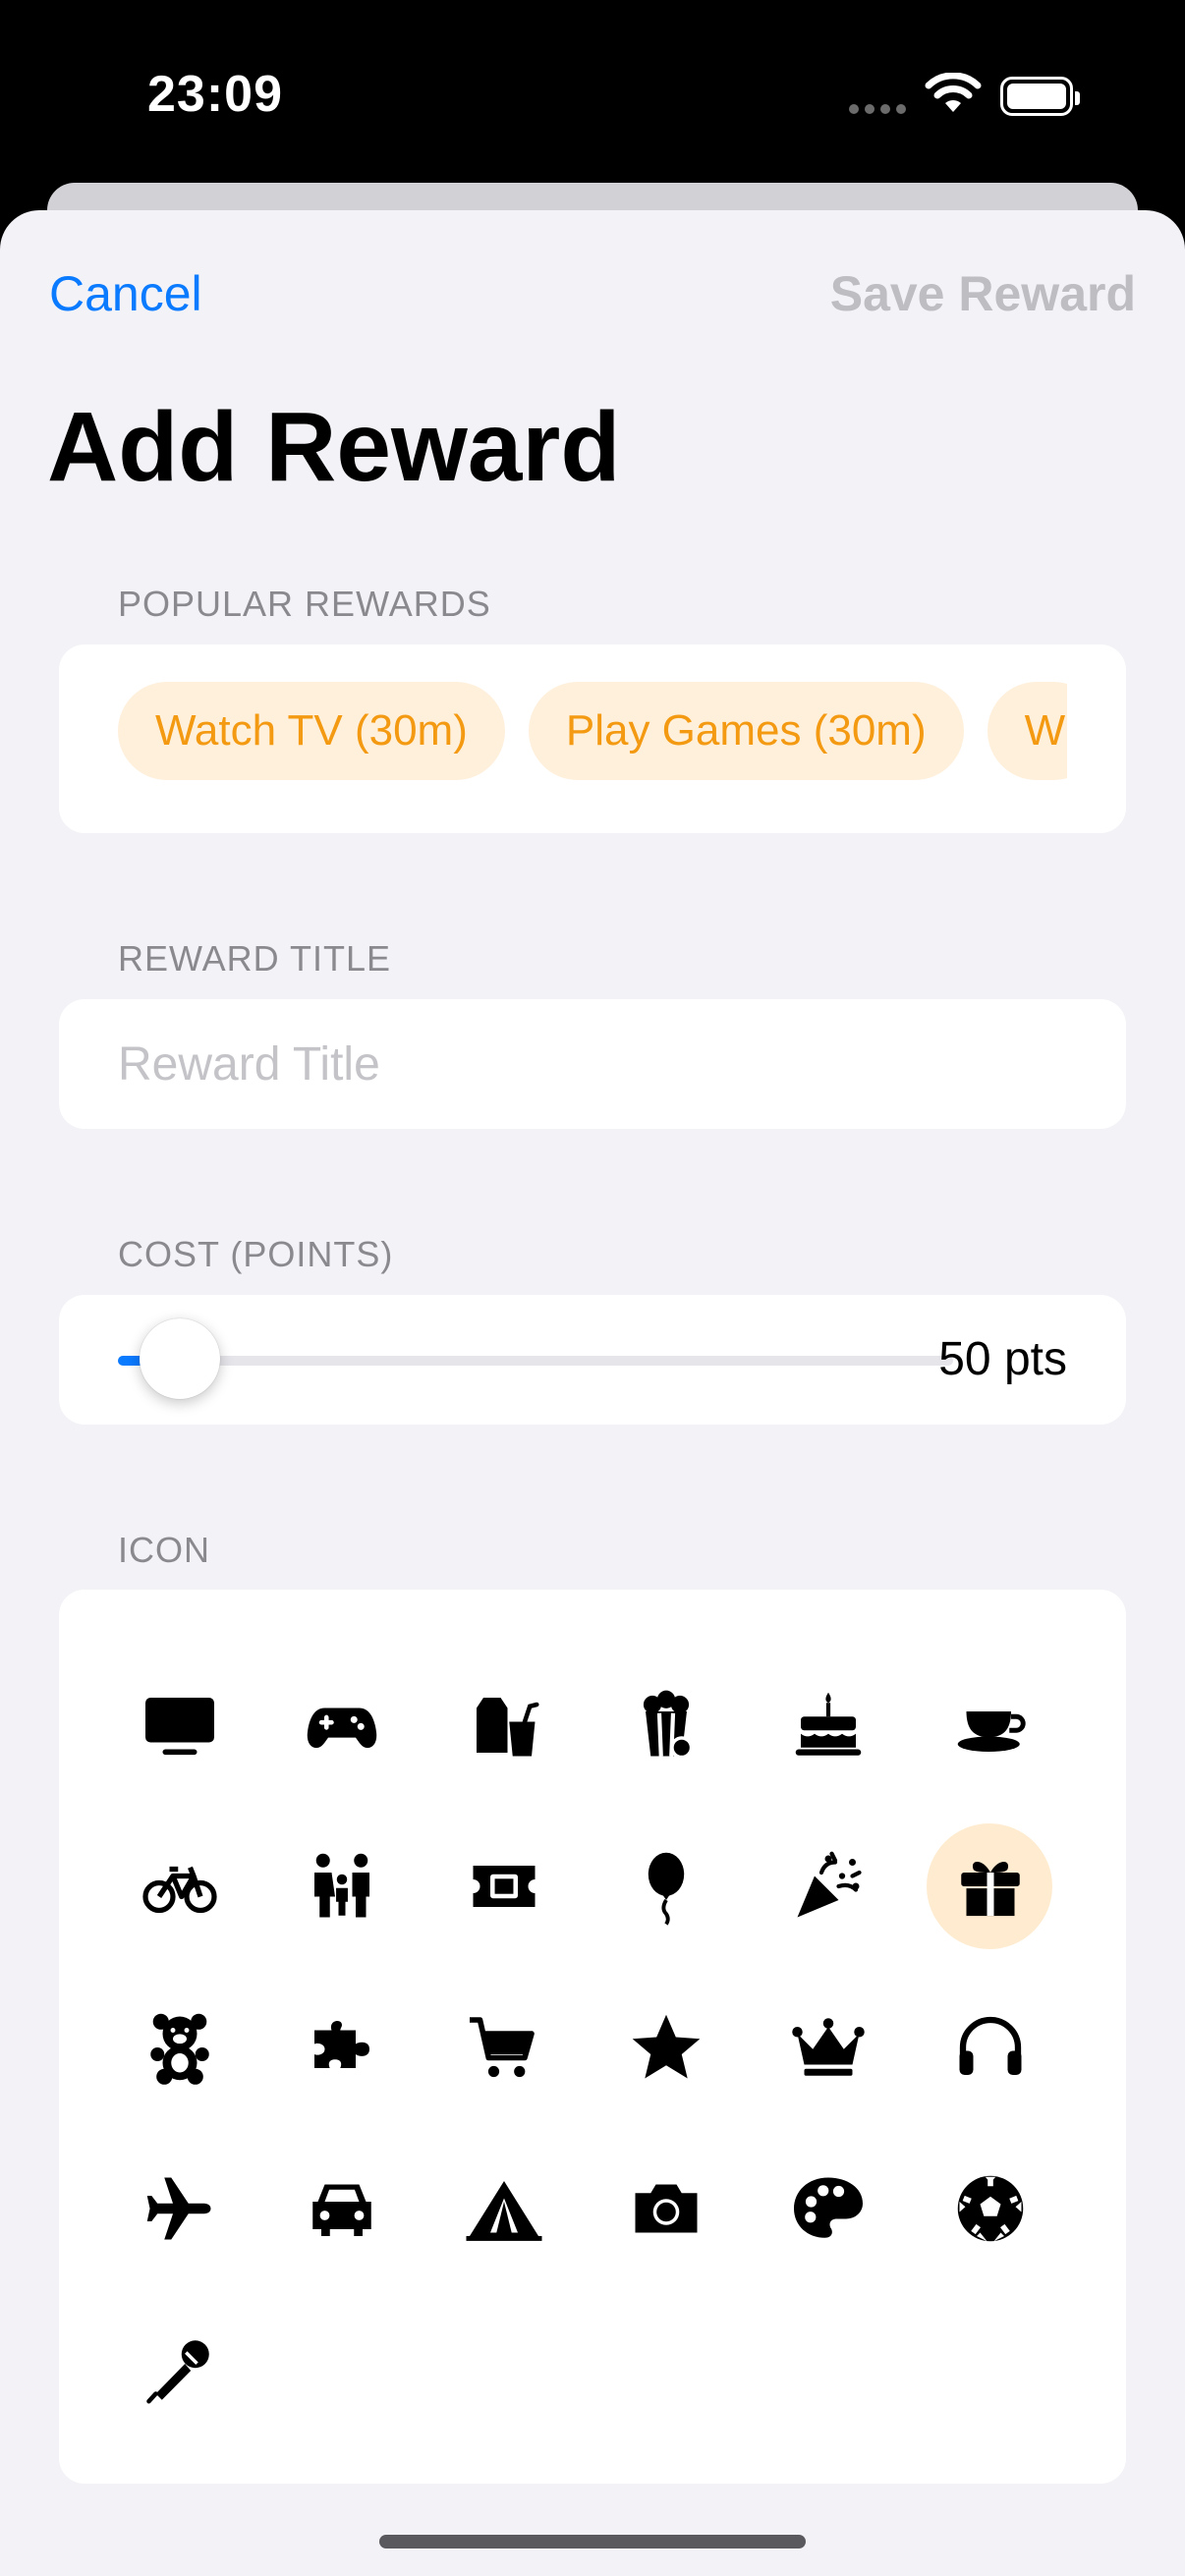 This screenshot has width=1185, height=2576. I want to click on icon-option-bicycle, so click(179, 1886).